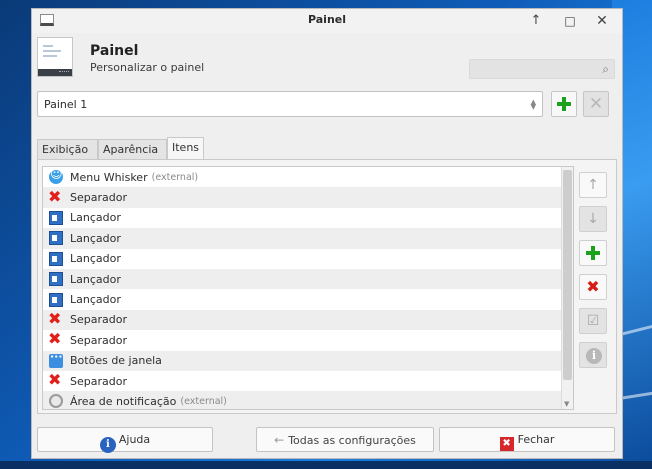 This screenshot has height=469, width=652. Describe the element at coordinates (533, 104) in the screenshot. I see `select-arrows-icon: ▲ ▼` at that location.